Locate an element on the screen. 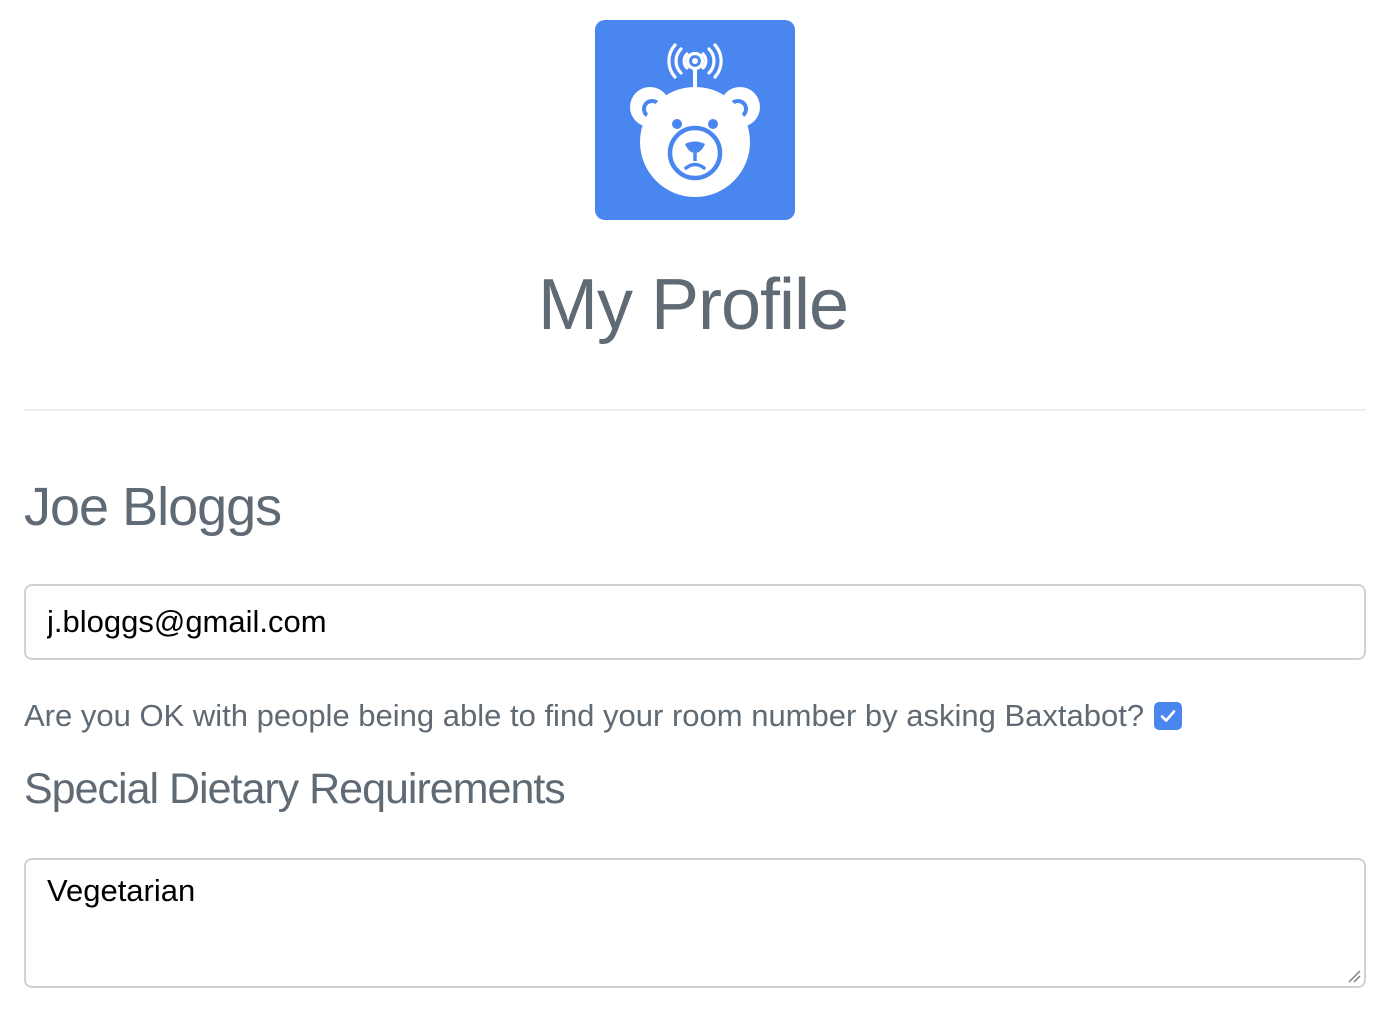 The width and height of the screenshot is (1386, 1012). dietary-textarea: Vegetarian is located at coordinates (695, 923).